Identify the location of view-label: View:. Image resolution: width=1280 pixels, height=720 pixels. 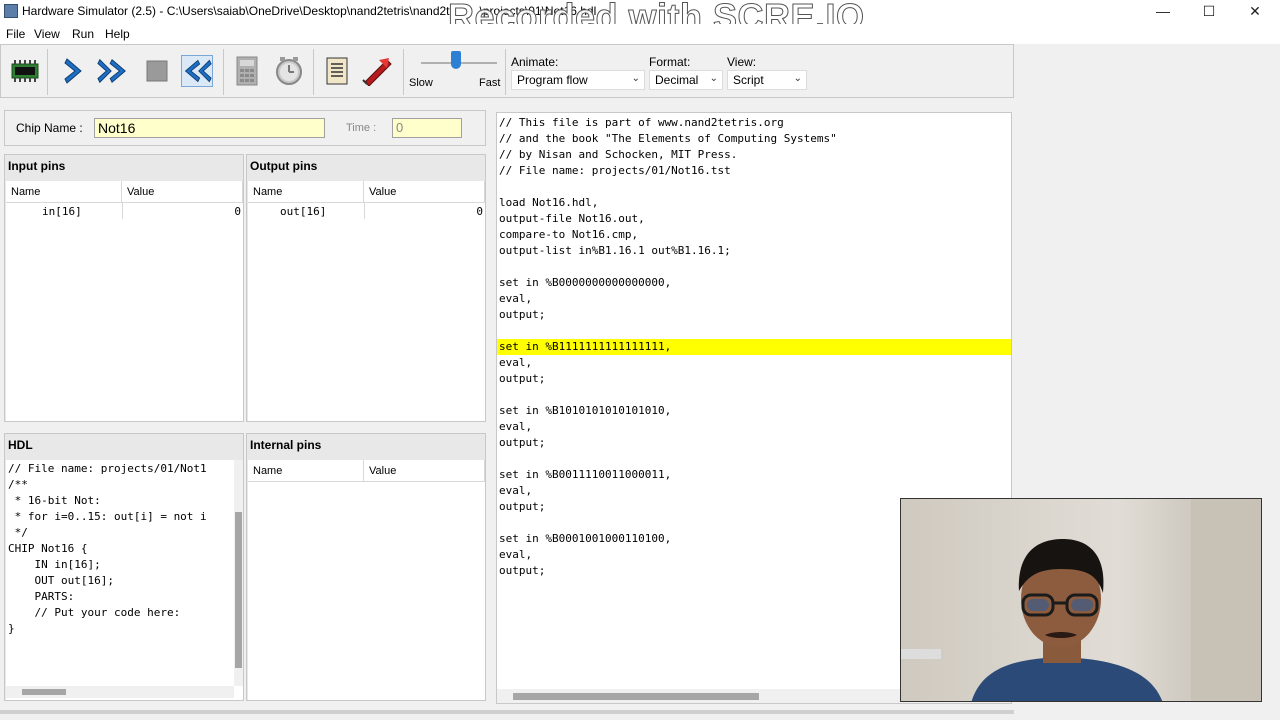
(742, 62).